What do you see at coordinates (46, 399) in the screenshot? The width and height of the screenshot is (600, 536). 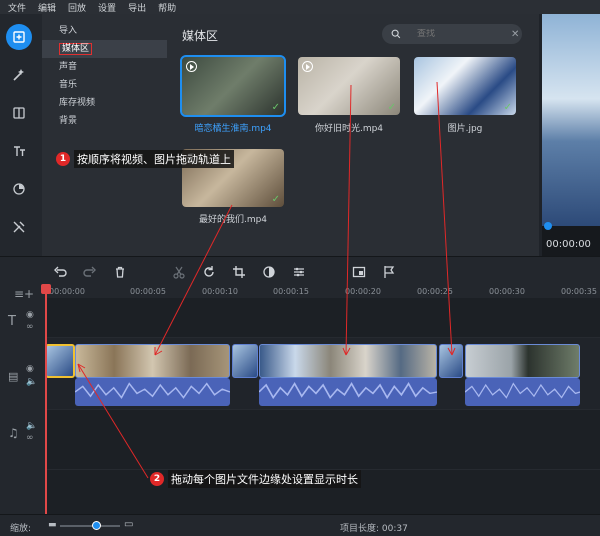 I see `playhead` at bounding box center [46, 399].